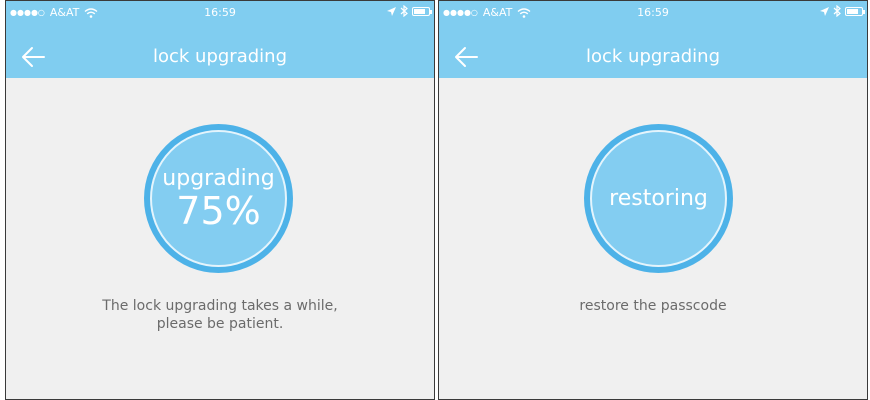 The width and height of the screenshot is (870, 400). Describe the element at coordinates (218, 178) in the screenshot. I see `progress-label: upgrading` at that location.